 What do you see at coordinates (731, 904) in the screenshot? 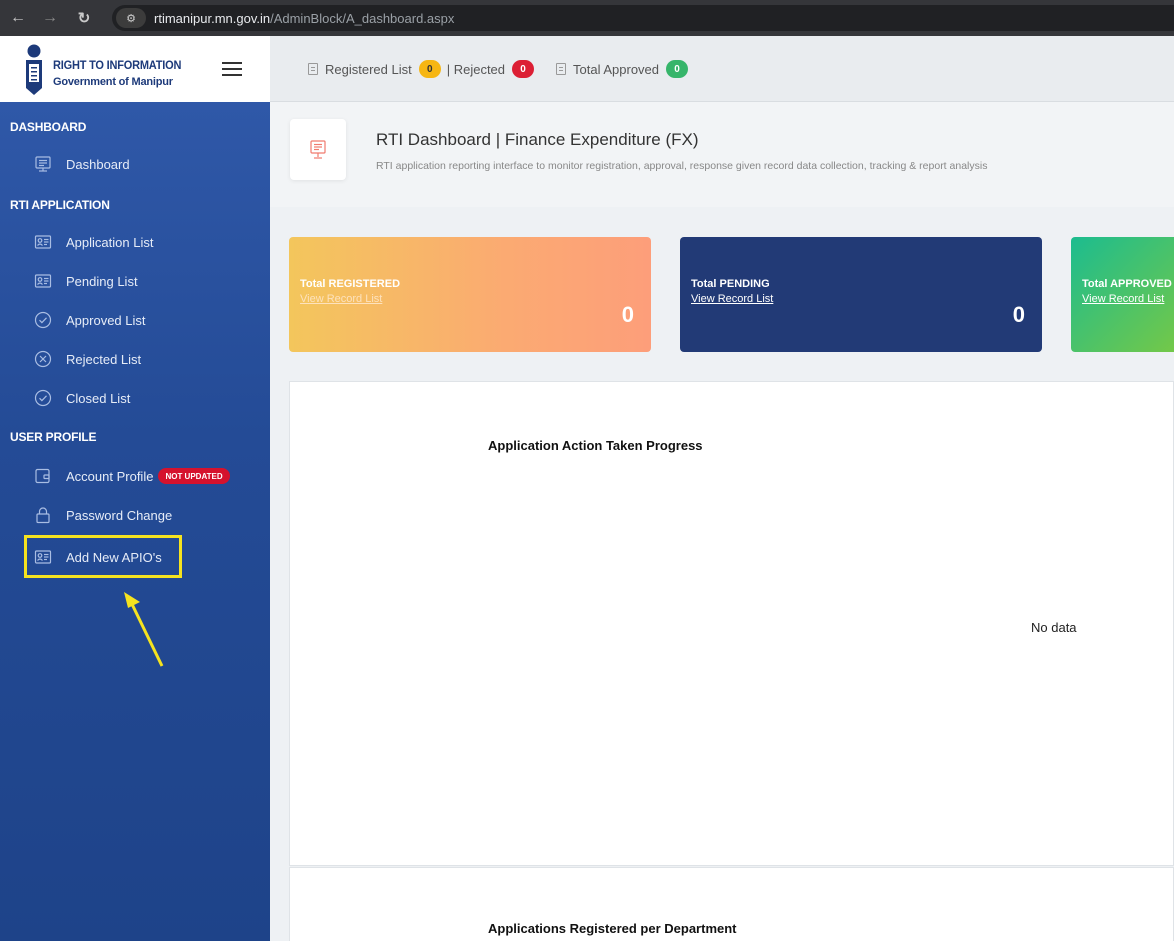
I see `department-chart-panel: Applications Registered per Department` at bounding box center [731, 904].